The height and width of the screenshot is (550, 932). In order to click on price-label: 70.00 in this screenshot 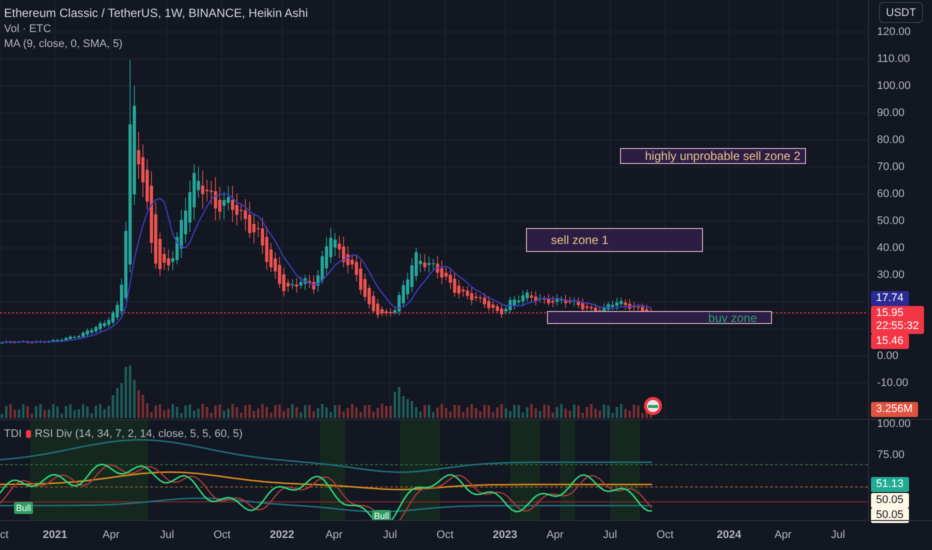, I will do `click(891, 167)`.